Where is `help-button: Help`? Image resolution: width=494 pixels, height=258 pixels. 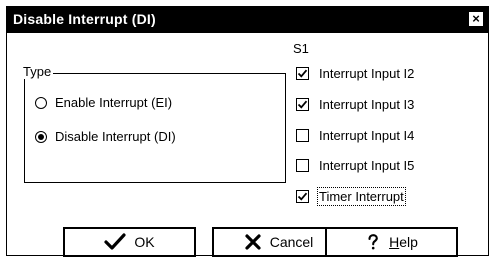 help-button: Help is located at coordinates (391, 242).